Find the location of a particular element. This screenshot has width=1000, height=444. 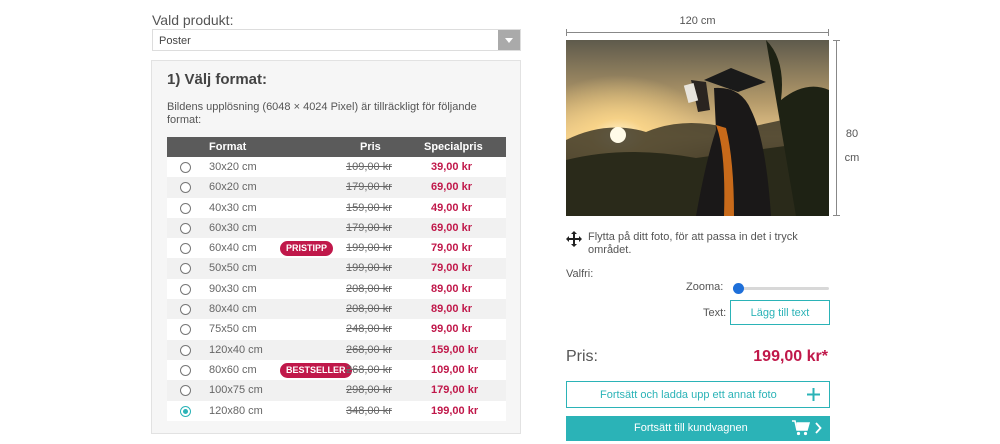

format-title: 1) Välj format: is located at coordinates (217, 79).